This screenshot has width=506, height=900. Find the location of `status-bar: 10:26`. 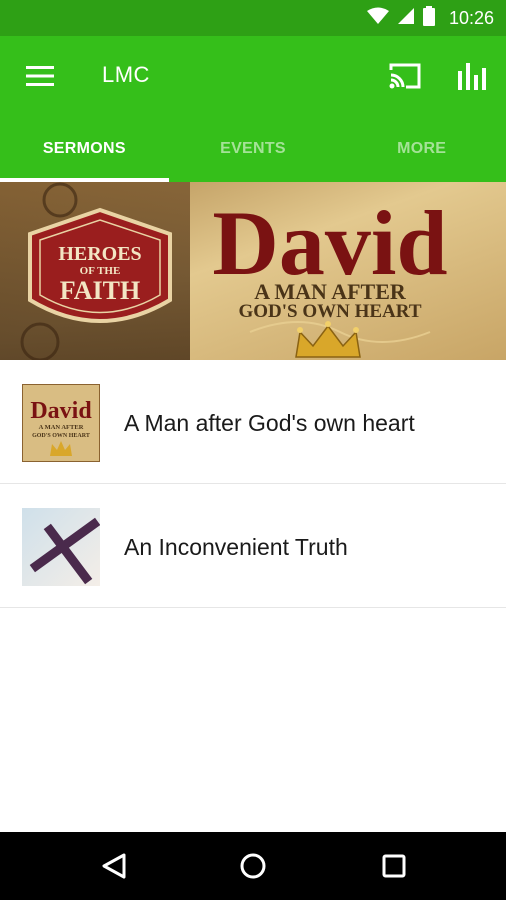

status-bar: 10:26 is located at coordinates (253, 18).